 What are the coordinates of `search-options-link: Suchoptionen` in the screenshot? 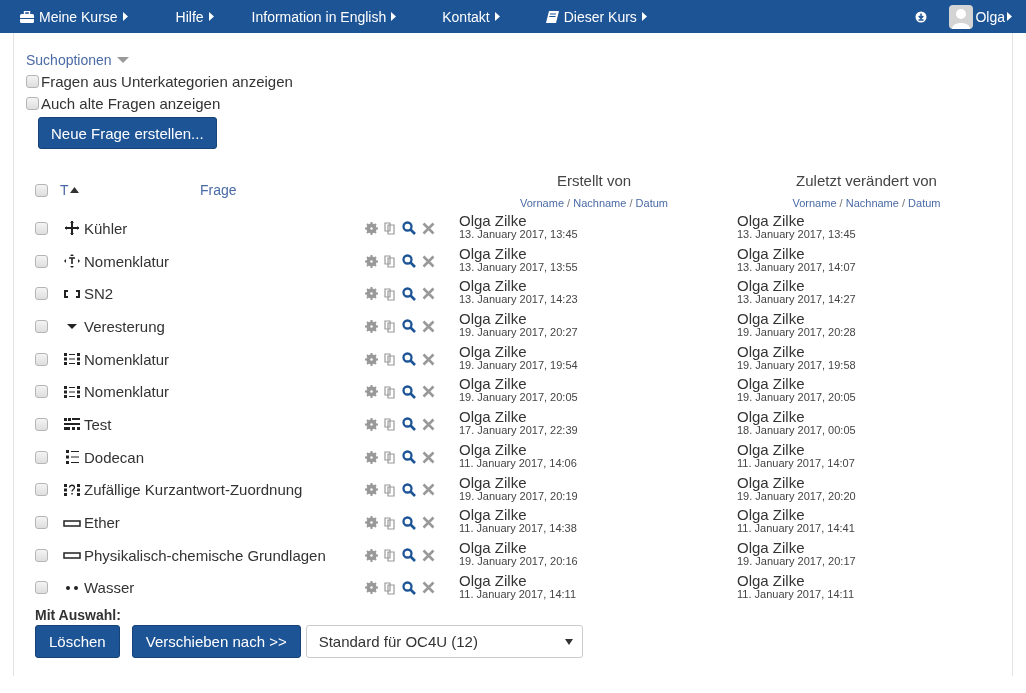 It's located at (69, 60).